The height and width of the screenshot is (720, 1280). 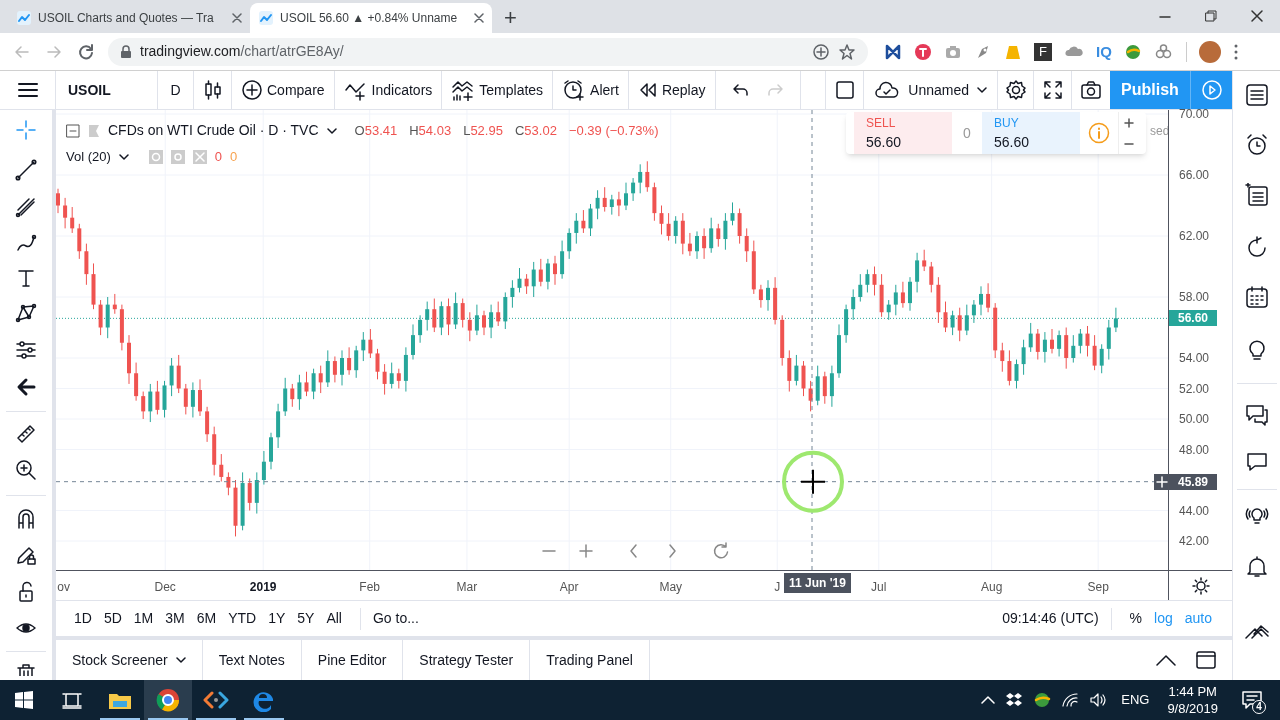 I want to click on symbol-title: CFDs on WTI Crude Oil · D · TVC, so click(x=213, y=130).